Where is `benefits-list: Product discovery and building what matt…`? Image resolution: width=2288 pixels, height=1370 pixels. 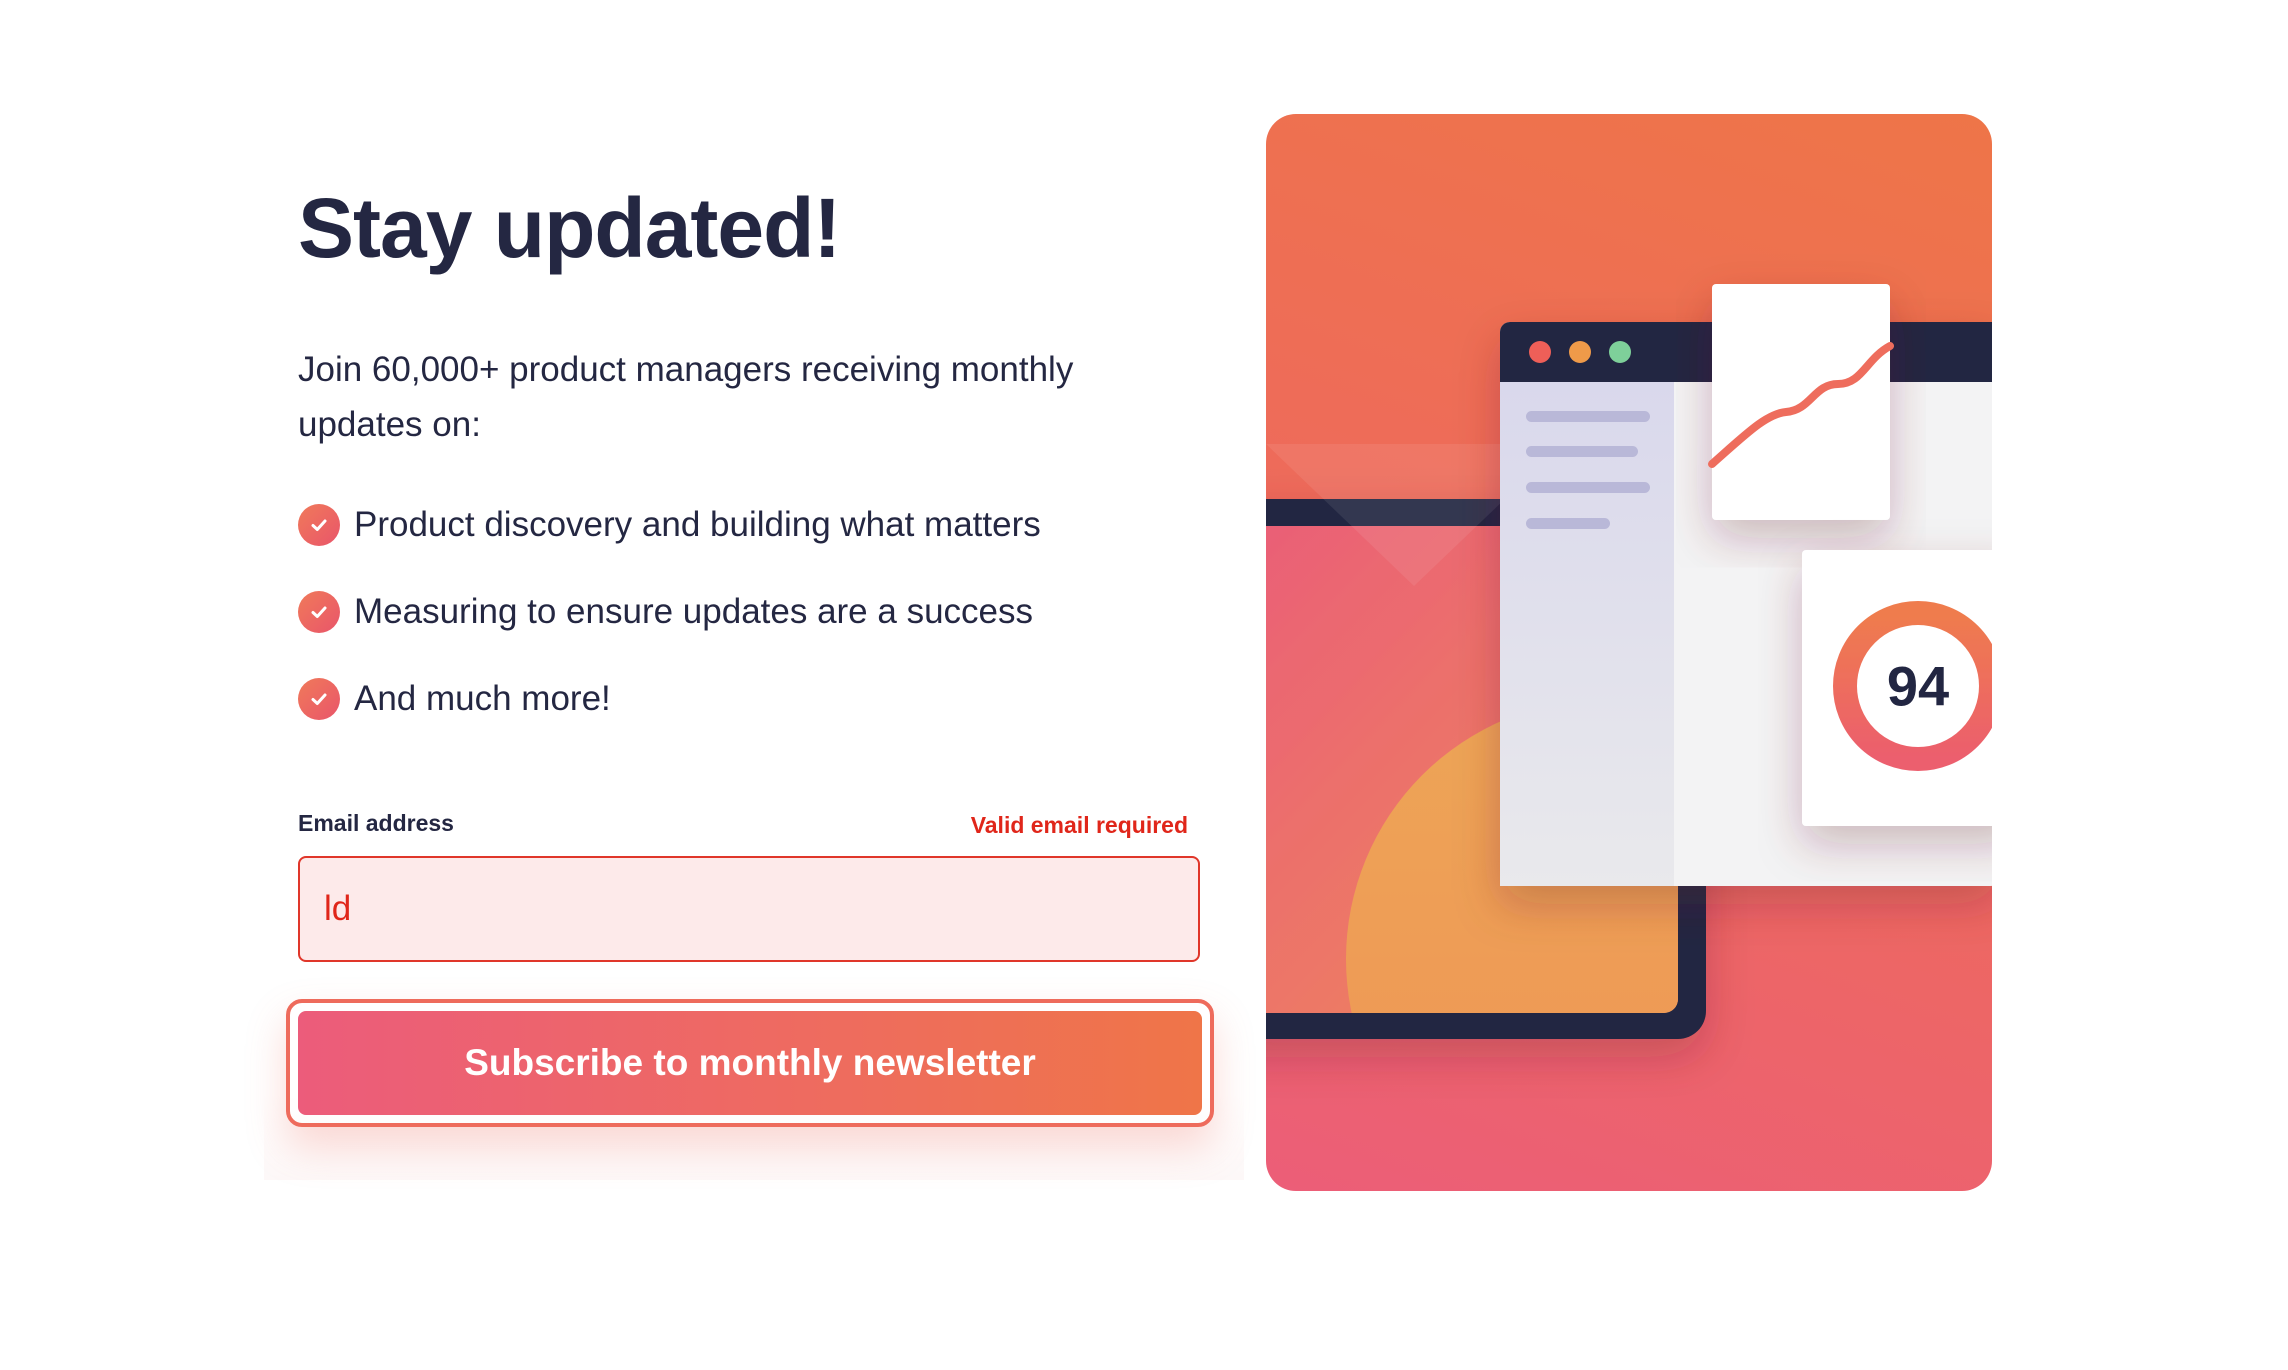 benefits-list: Product discovery and building what matt… is located at coordinates (669, 626).